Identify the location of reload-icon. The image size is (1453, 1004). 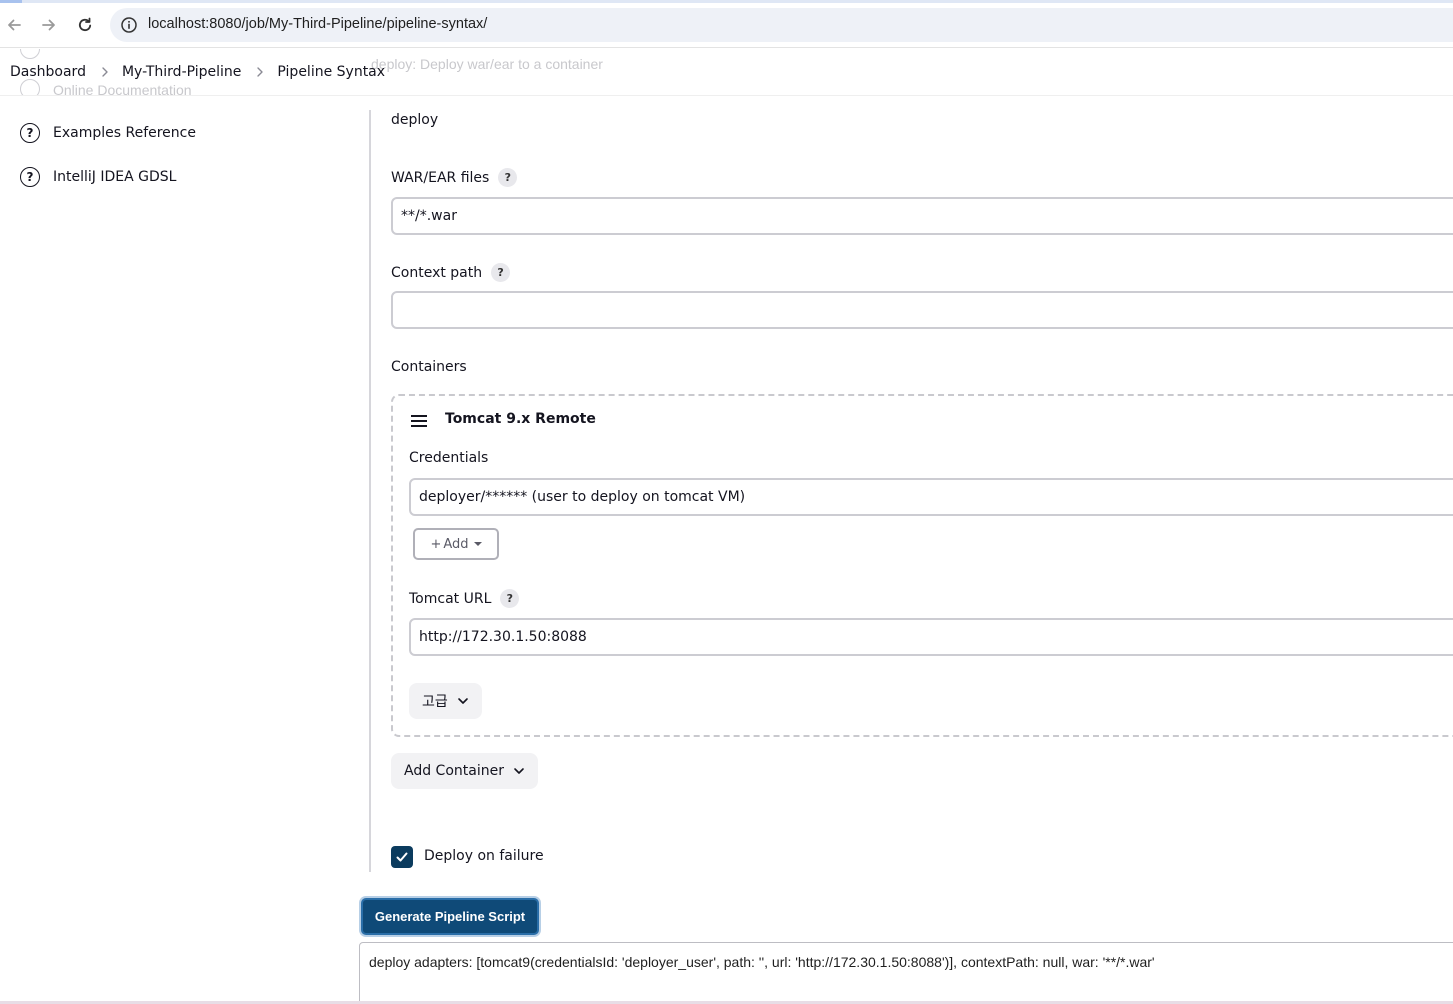
(85, 25).